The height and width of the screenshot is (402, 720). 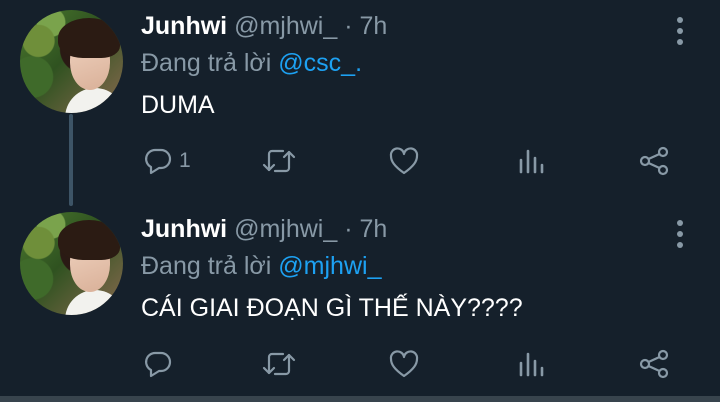 What do you see at coordinates (178, 105) in the screenshot?
I see `tweet-text: DUMA` at bounding box center [178, 105].